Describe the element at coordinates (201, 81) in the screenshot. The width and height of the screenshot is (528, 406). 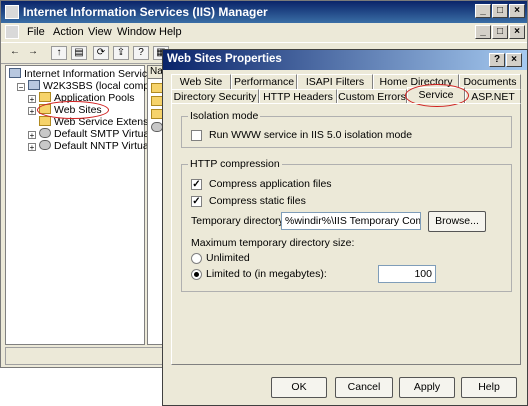
I see `tab-web-site: Web Site` at that location.